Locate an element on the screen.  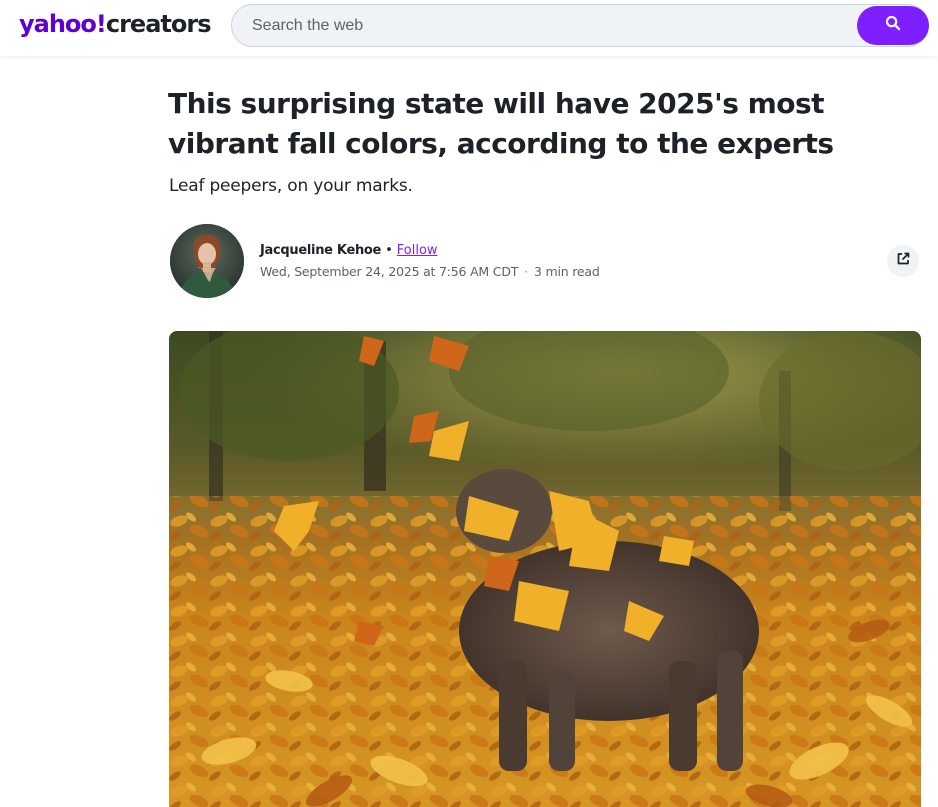
external-share-icon is located at coordinates (903, 261).